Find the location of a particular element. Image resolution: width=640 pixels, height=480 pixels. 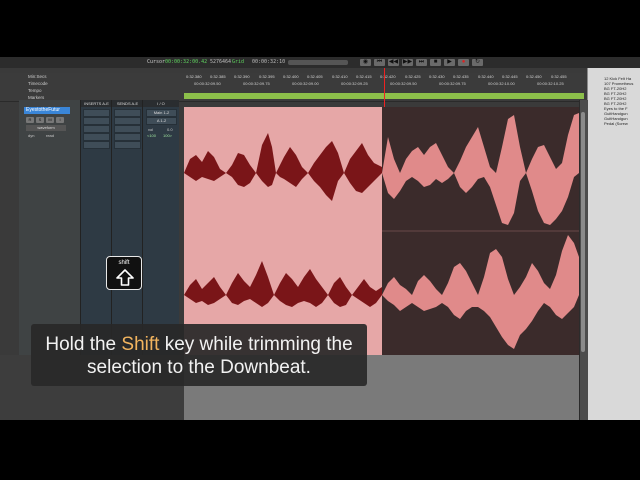

ruler-tick: 00:00:32:09.00 is located at coordinates (305, 83).